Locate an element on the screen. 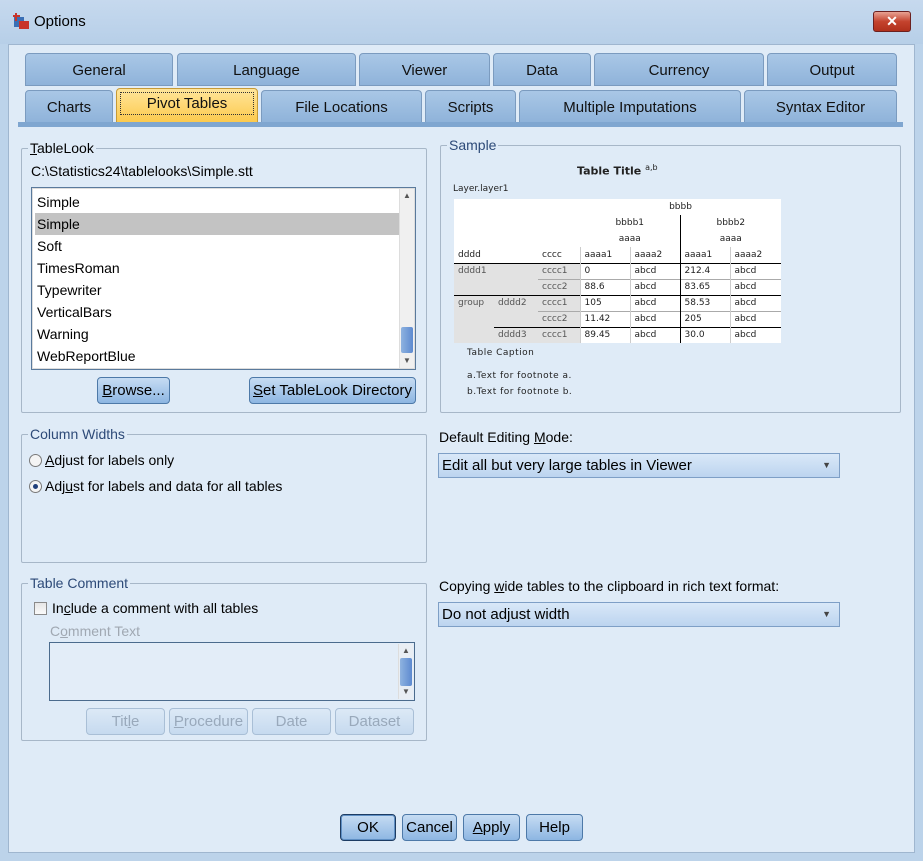  data-cell: 205 is located at coordinates (704, 318).